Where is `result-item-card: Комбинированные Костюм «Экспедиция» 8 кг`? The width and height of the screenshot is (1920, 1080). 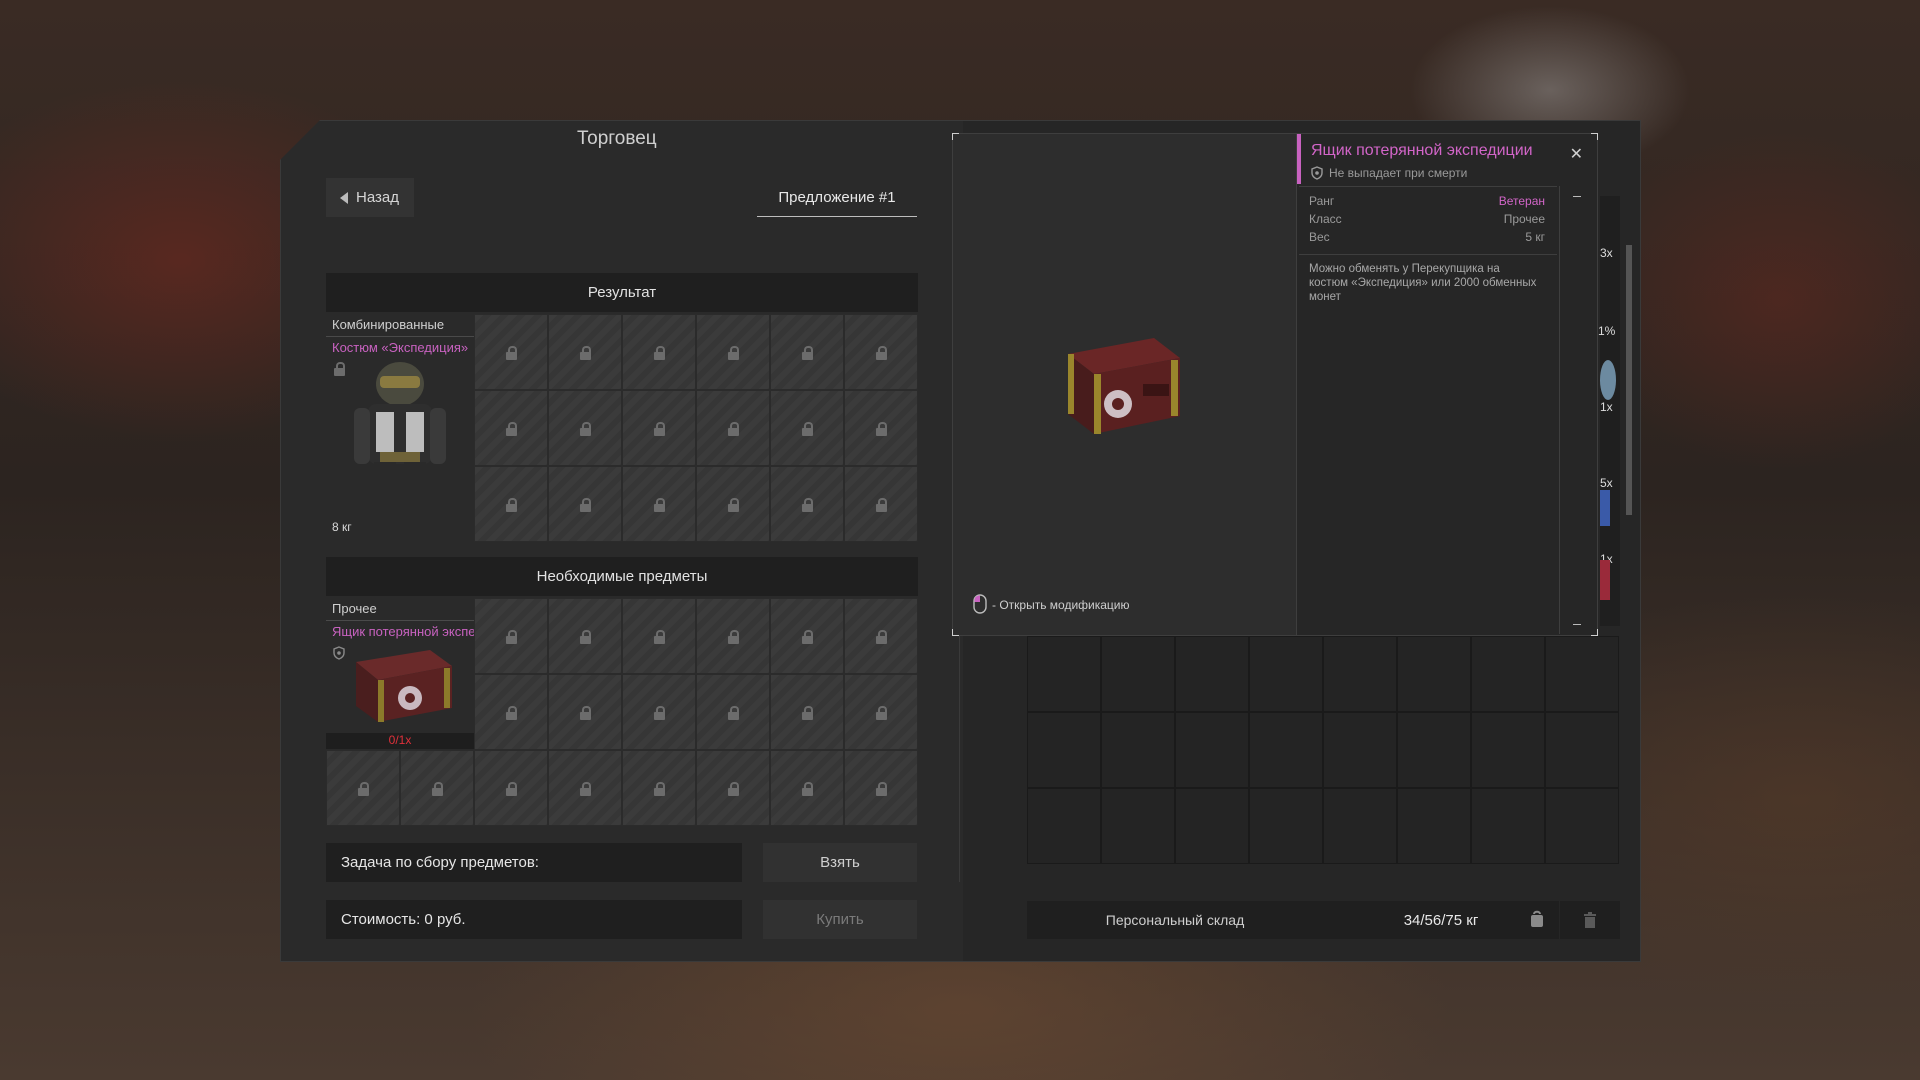
result-item-card: Комбинированные Костюм «Экспедиция» 8 кг is located at coordinates (400, 427).